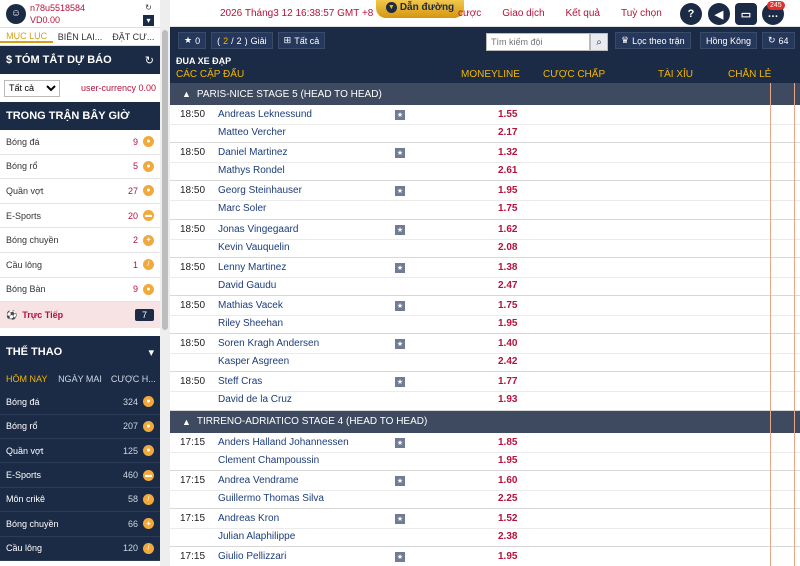 This screenshot has height=566, width=800. What do you see at coordinates (507, 305) in the screenshot?
I see `odds-home: 1.75` at bounding box center [507, 305].